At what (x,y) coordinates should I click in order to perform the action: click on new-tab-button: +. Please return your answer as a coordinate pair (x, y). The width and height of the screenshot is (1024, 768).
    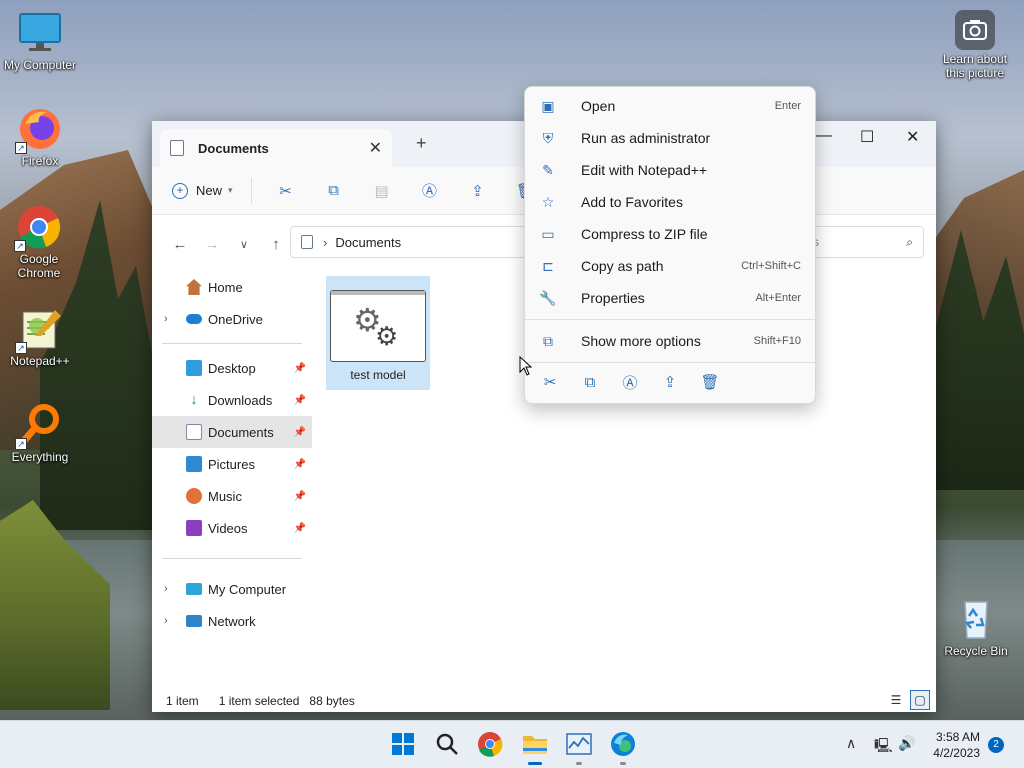
    Looking at the image, I should click on (421, 143).